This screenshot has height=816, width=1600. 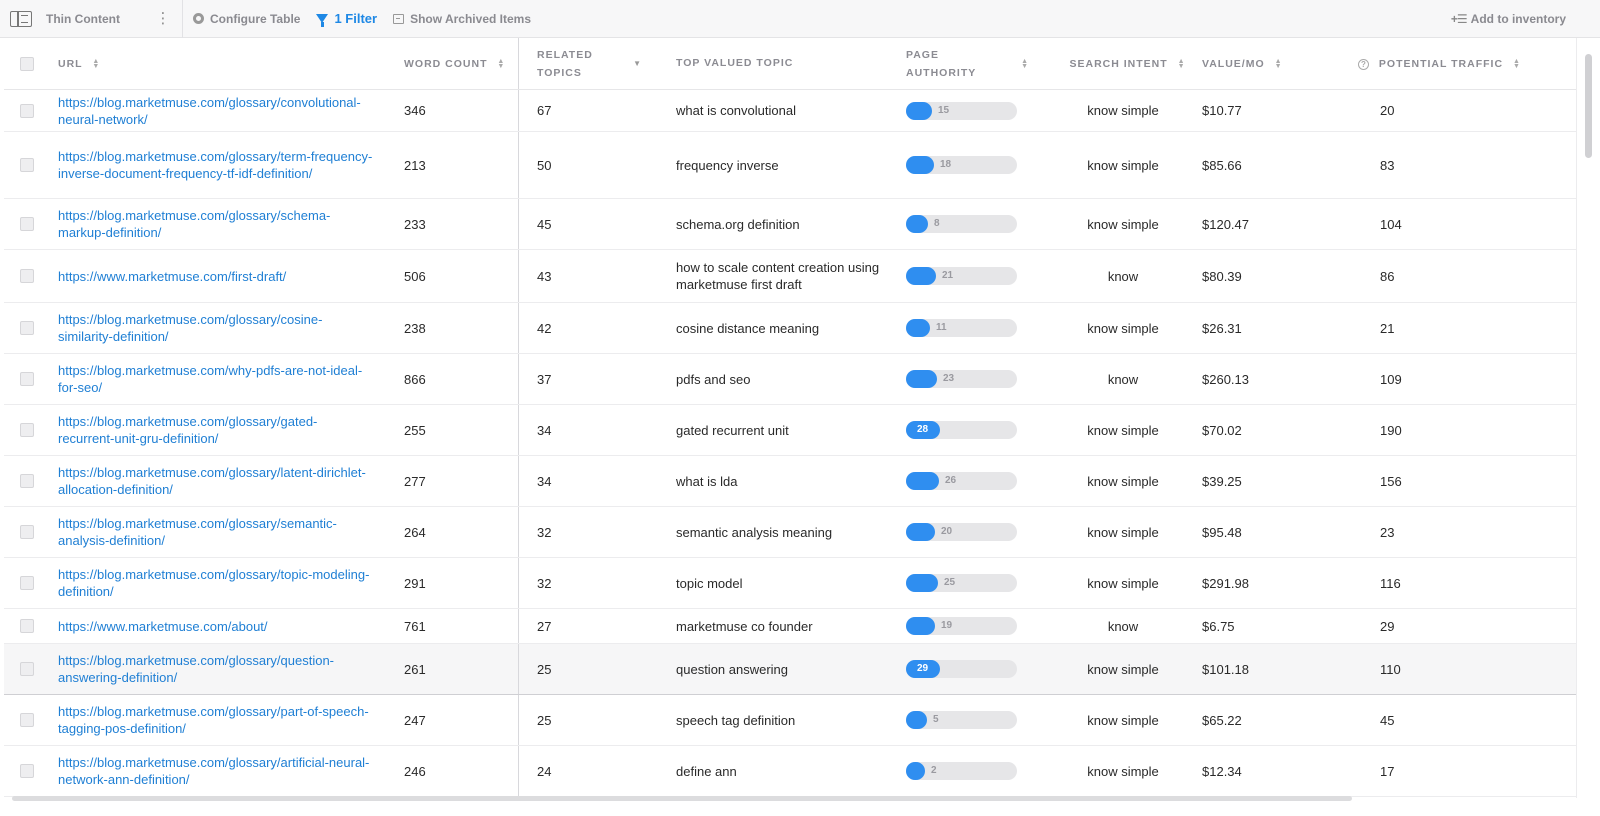 I want to click on top-valued-topic-cell: question answering, so click(x=732, y=669).